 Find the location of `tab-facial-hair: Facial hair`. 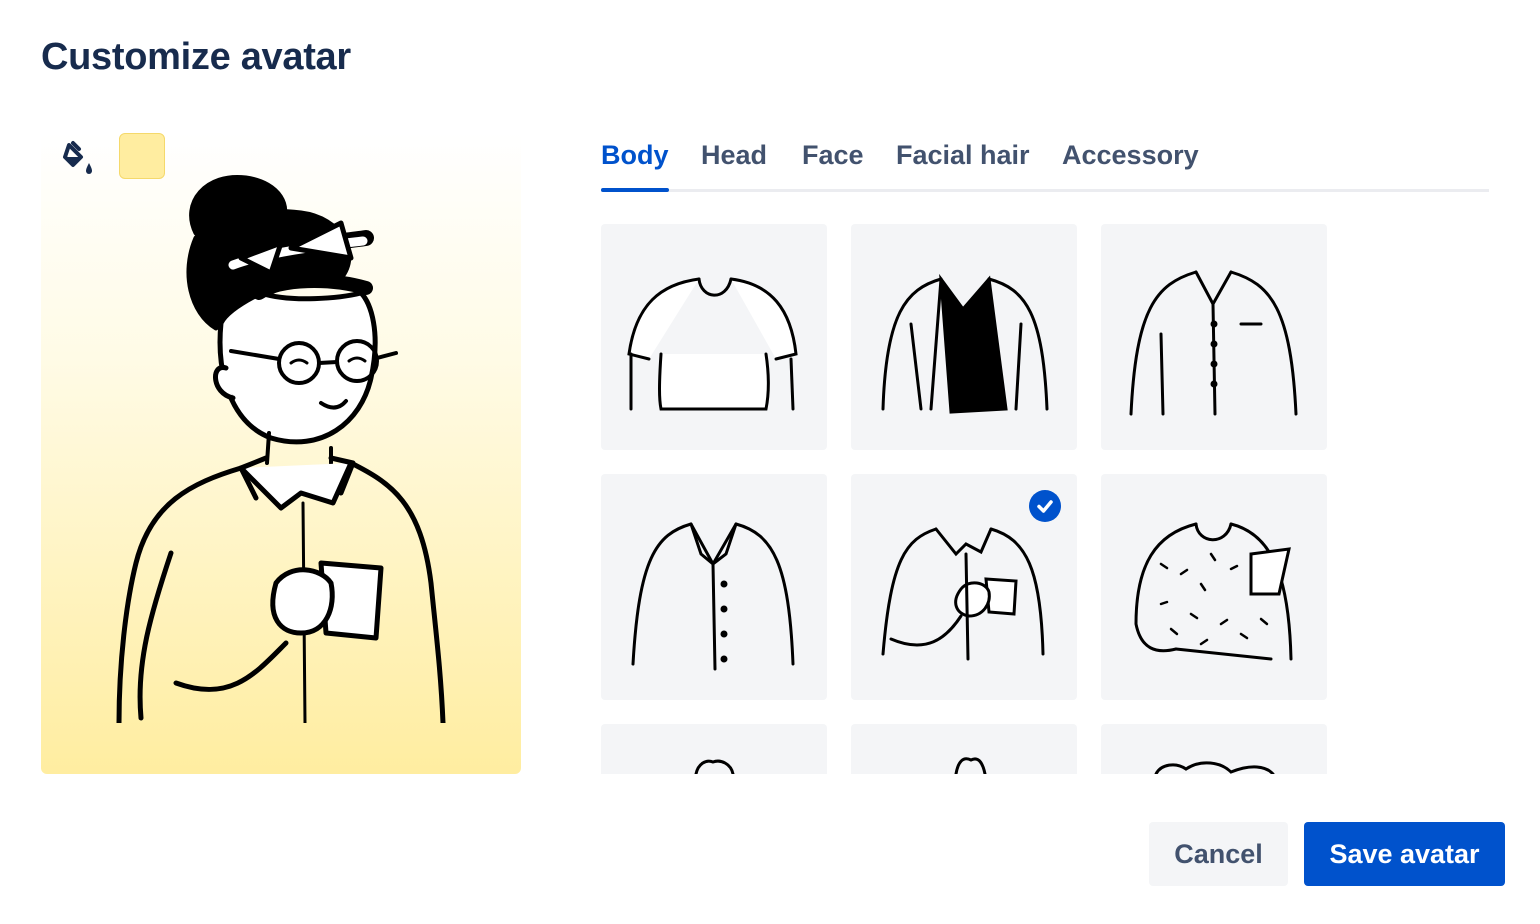

tab-facial-hair: Facial hair is located at coordinates (963, 164).